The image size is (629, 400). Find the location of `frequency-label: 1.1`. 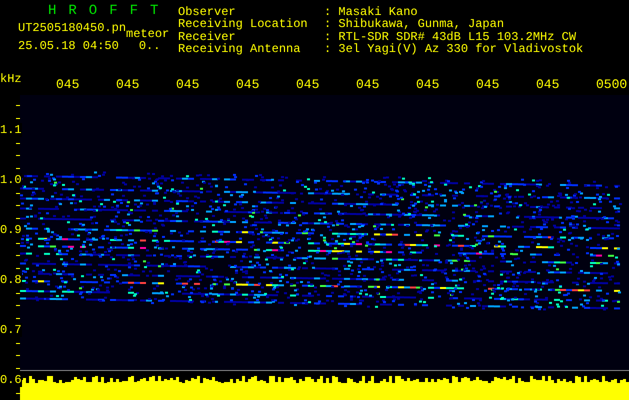

frequency-label: 1.1 is located at coordinates (11, 130).